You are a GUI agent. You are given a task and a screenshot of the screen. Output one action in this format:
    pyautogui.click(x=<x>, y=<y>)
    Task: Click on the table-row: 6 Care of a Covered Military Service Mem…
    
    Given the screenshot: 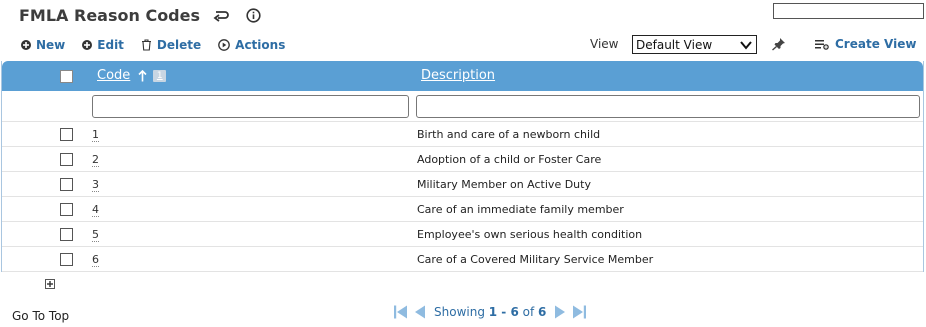 What is the action you would take?
    pyautogui.click(x=462, y=259)
    